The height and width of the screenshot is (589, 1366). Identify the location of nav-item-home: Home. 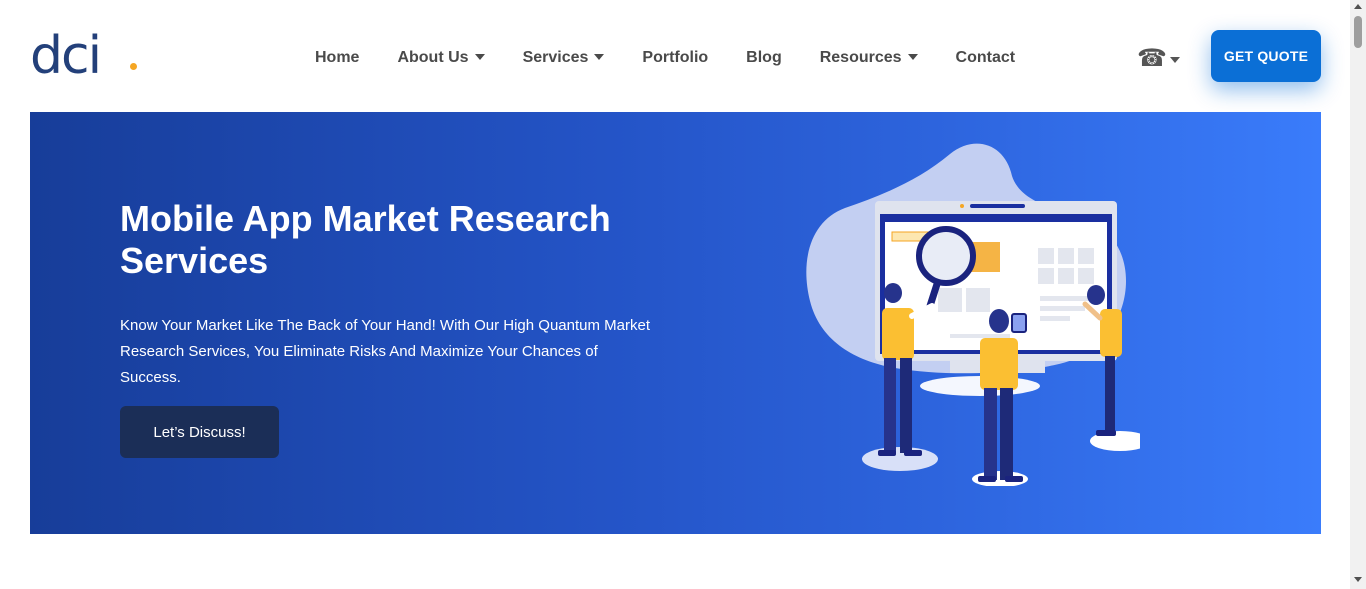
(337, 58).